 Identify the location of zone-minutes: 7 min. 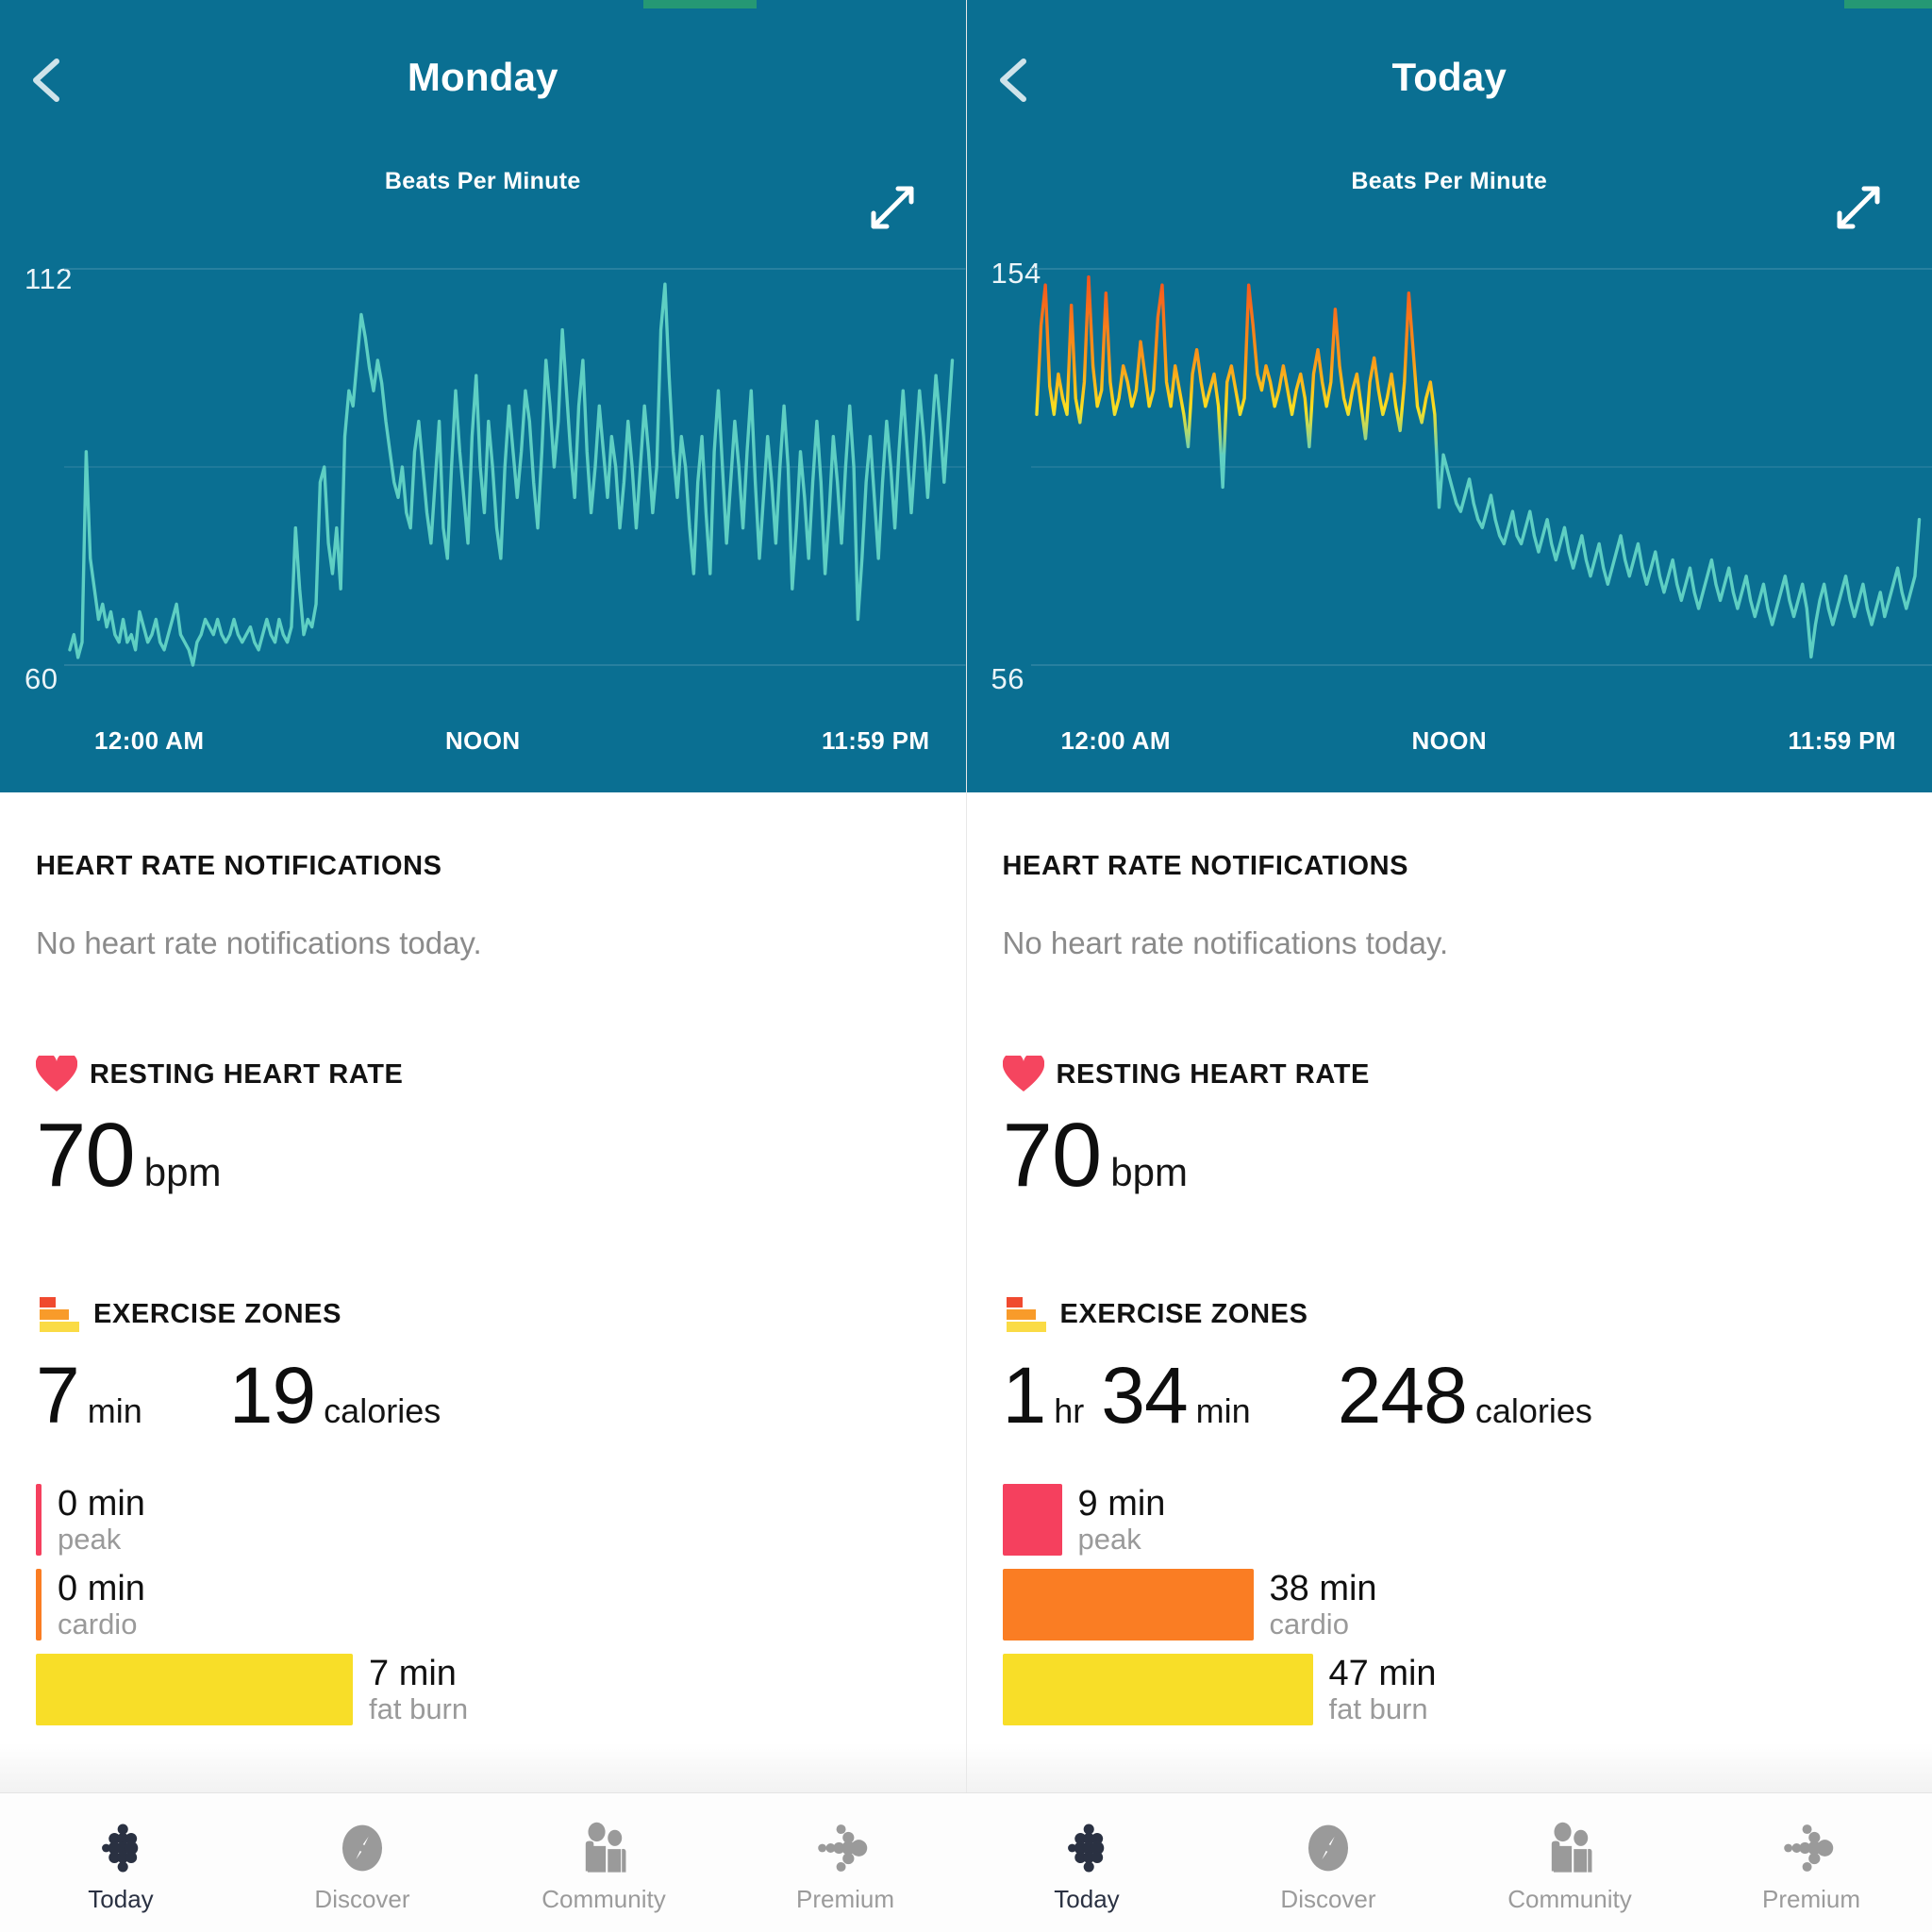
(413, 1673).